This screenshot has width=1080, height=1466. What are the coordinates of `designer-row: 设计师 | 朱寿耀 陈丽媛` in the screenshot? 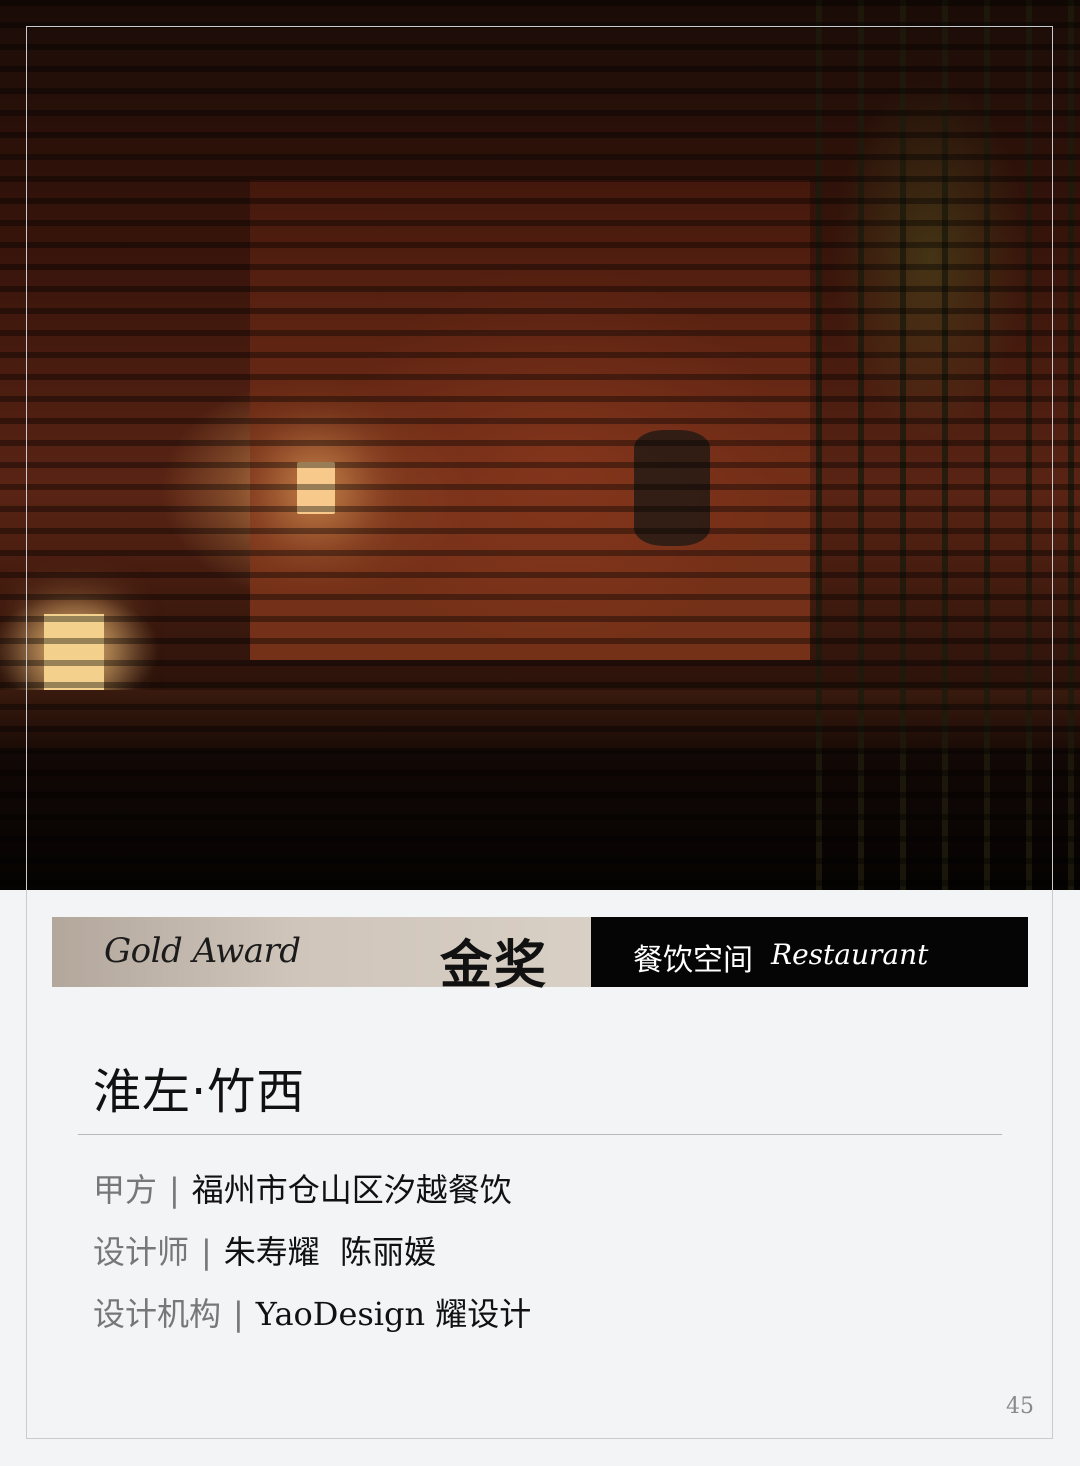 It's located at (264, 1252).